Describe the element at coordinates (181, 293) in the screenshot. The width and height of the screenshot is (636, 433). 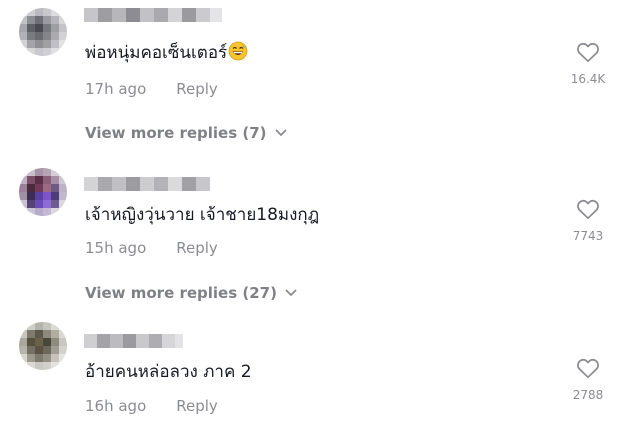
I see `view-more-replies-label: View more replies (27)` at that location.